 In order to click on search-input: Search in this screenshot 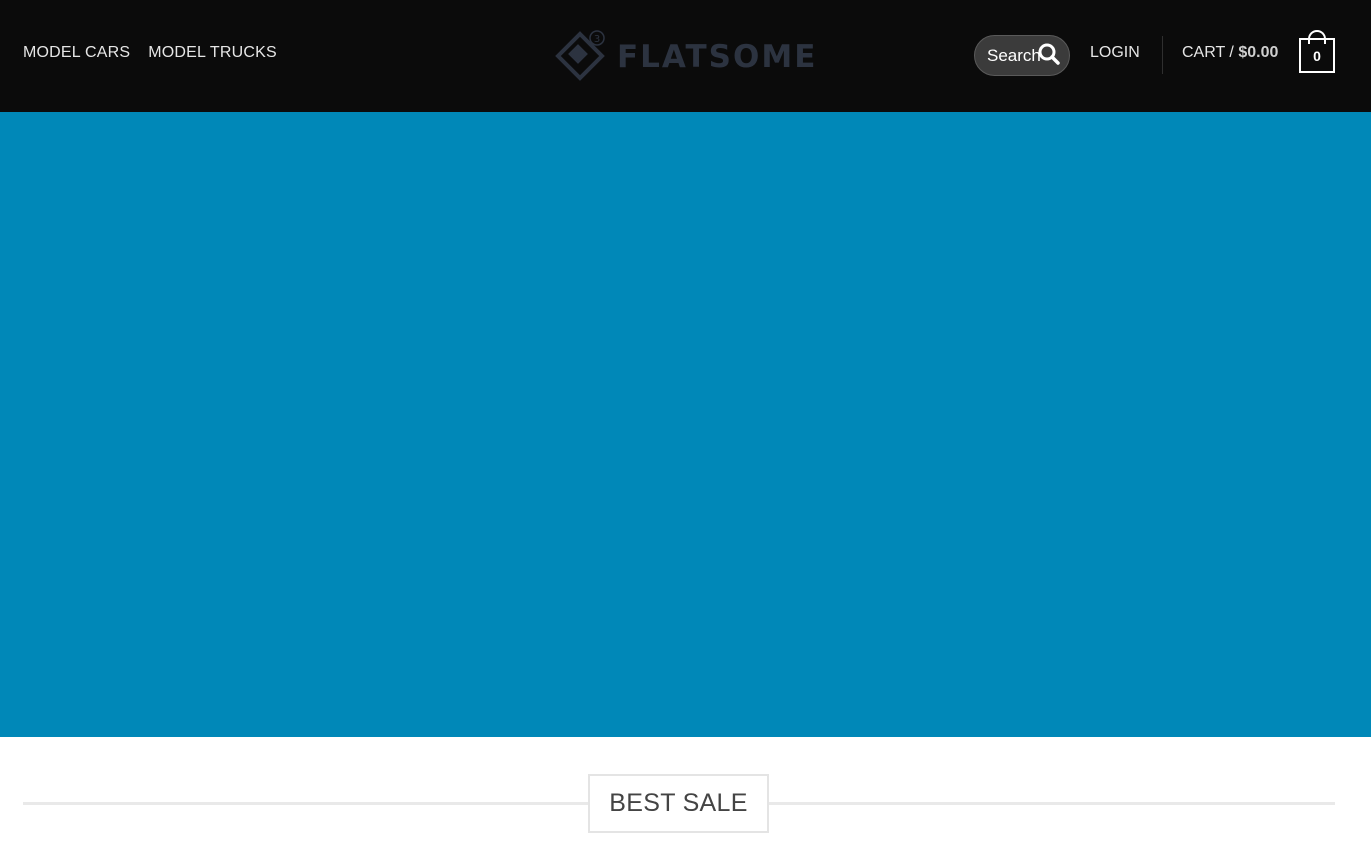, I will do `click(1022, 55)`.